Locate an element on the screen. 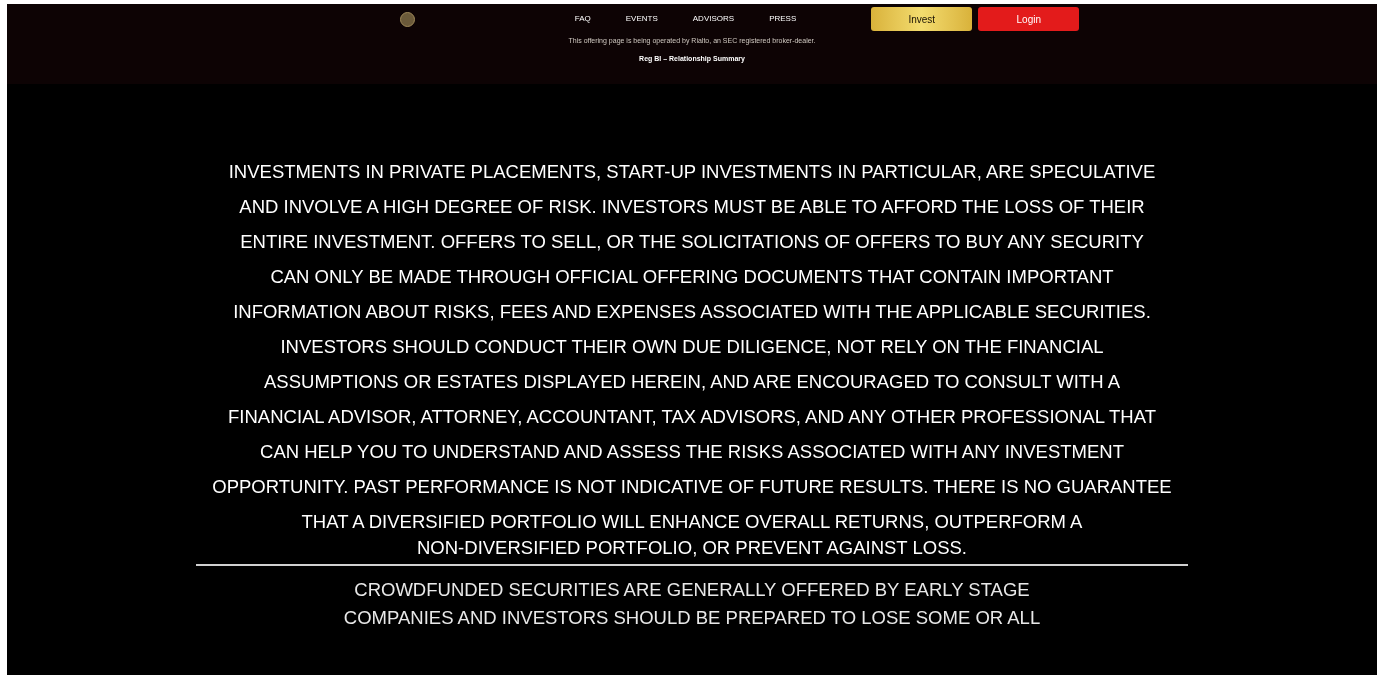 The width and height of the screenshot is (1377, 675). nav-link: ADVISORS is located at coordinates (713, 19).